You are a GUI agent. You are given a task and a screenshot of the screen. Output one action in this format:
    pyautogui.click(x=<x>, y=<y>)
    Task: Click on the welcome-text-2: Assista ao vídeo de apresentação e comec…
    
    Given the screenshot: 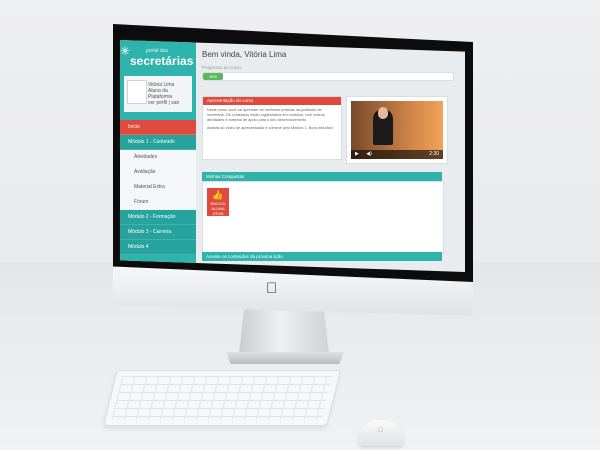 What is the action you would take?
    pyautogui.click(x=270, y=128)
    